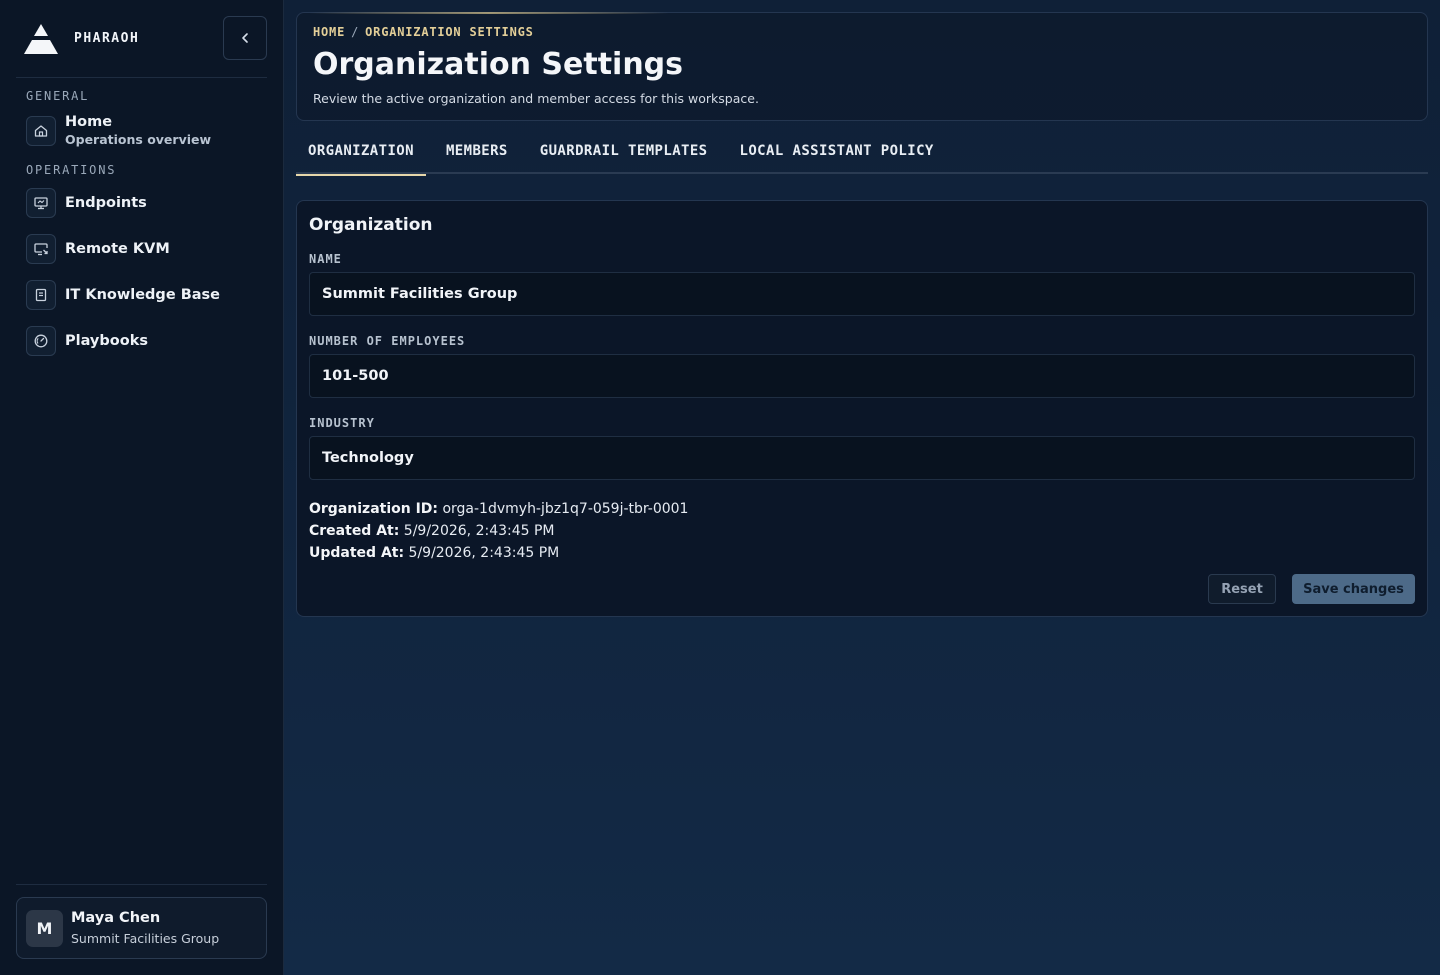 The image size is (1440, 975). What do you see at coordinates (624, 152) in the screenshot?
I see `tab-guardrail-templates: GUARDRAIL TEMPLATES` at bounding box center [624, 152].